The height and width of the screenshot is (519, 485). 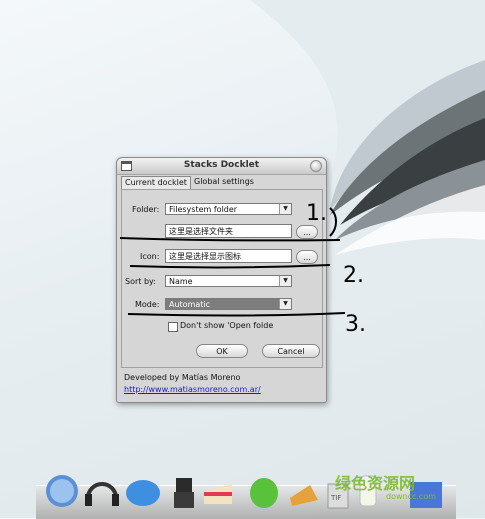 What do you see at coordinates (264, 493) in the screenshot?
I see `green-bag-icon` at bounding box center [264, 493].